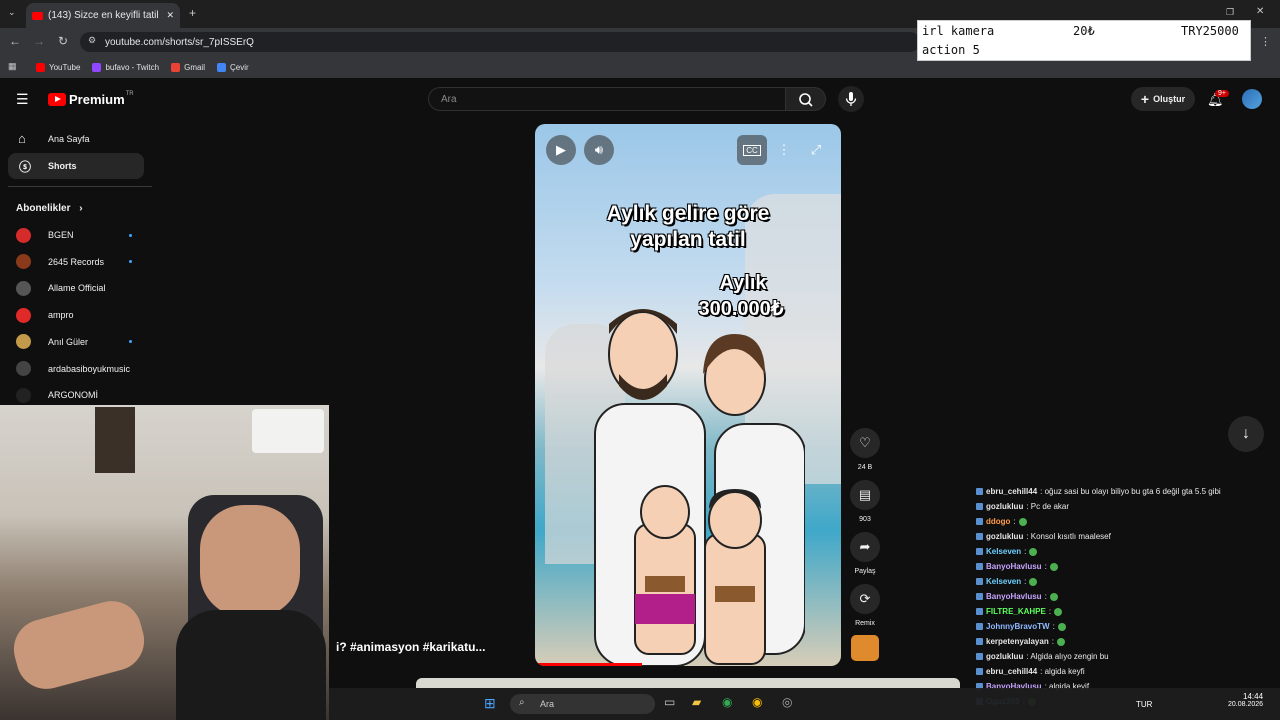 The height and width of the screenshot is (720, 1280). I want to click on youtube-premium-logo: Premium TR, so click(91, 99).